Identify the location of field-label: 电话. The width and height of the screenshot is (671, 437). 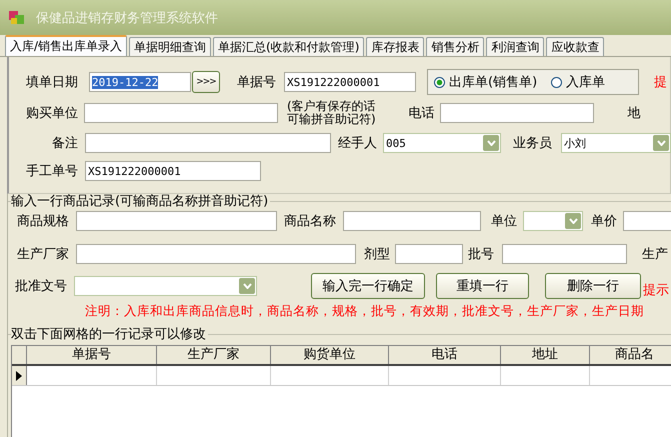
(421, 113).